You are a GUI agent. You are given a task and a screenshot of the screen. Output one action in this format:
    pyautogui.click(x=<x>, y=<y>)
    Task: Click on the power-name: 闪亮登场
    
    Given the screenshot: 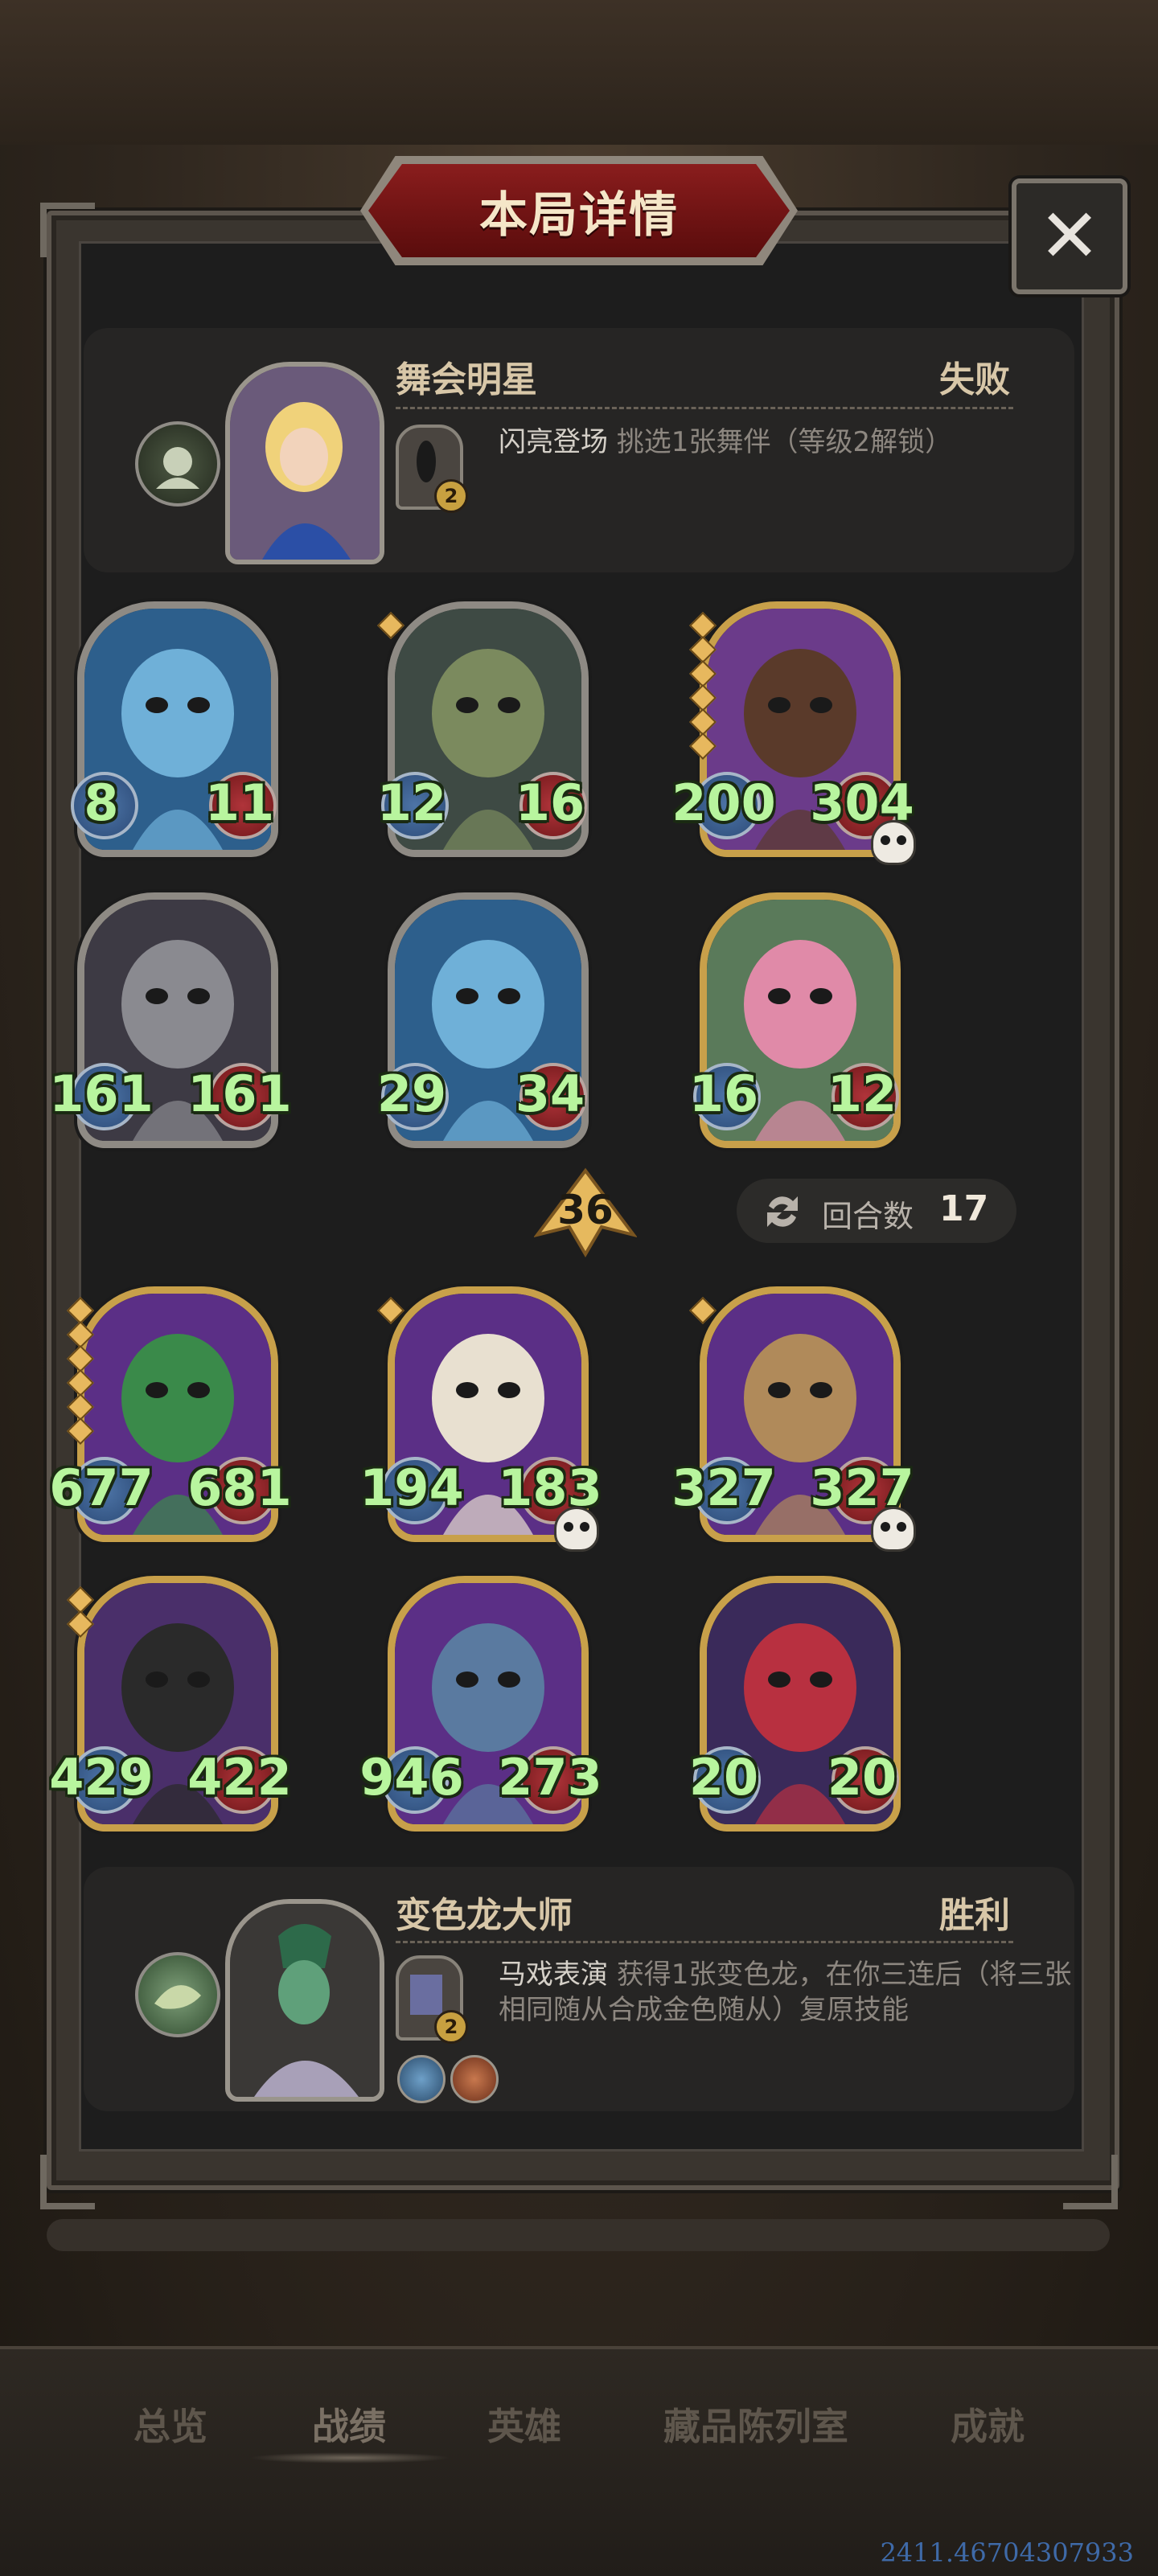 What is the action you would take?
    pyautogui.click(x=553, y=442)
    